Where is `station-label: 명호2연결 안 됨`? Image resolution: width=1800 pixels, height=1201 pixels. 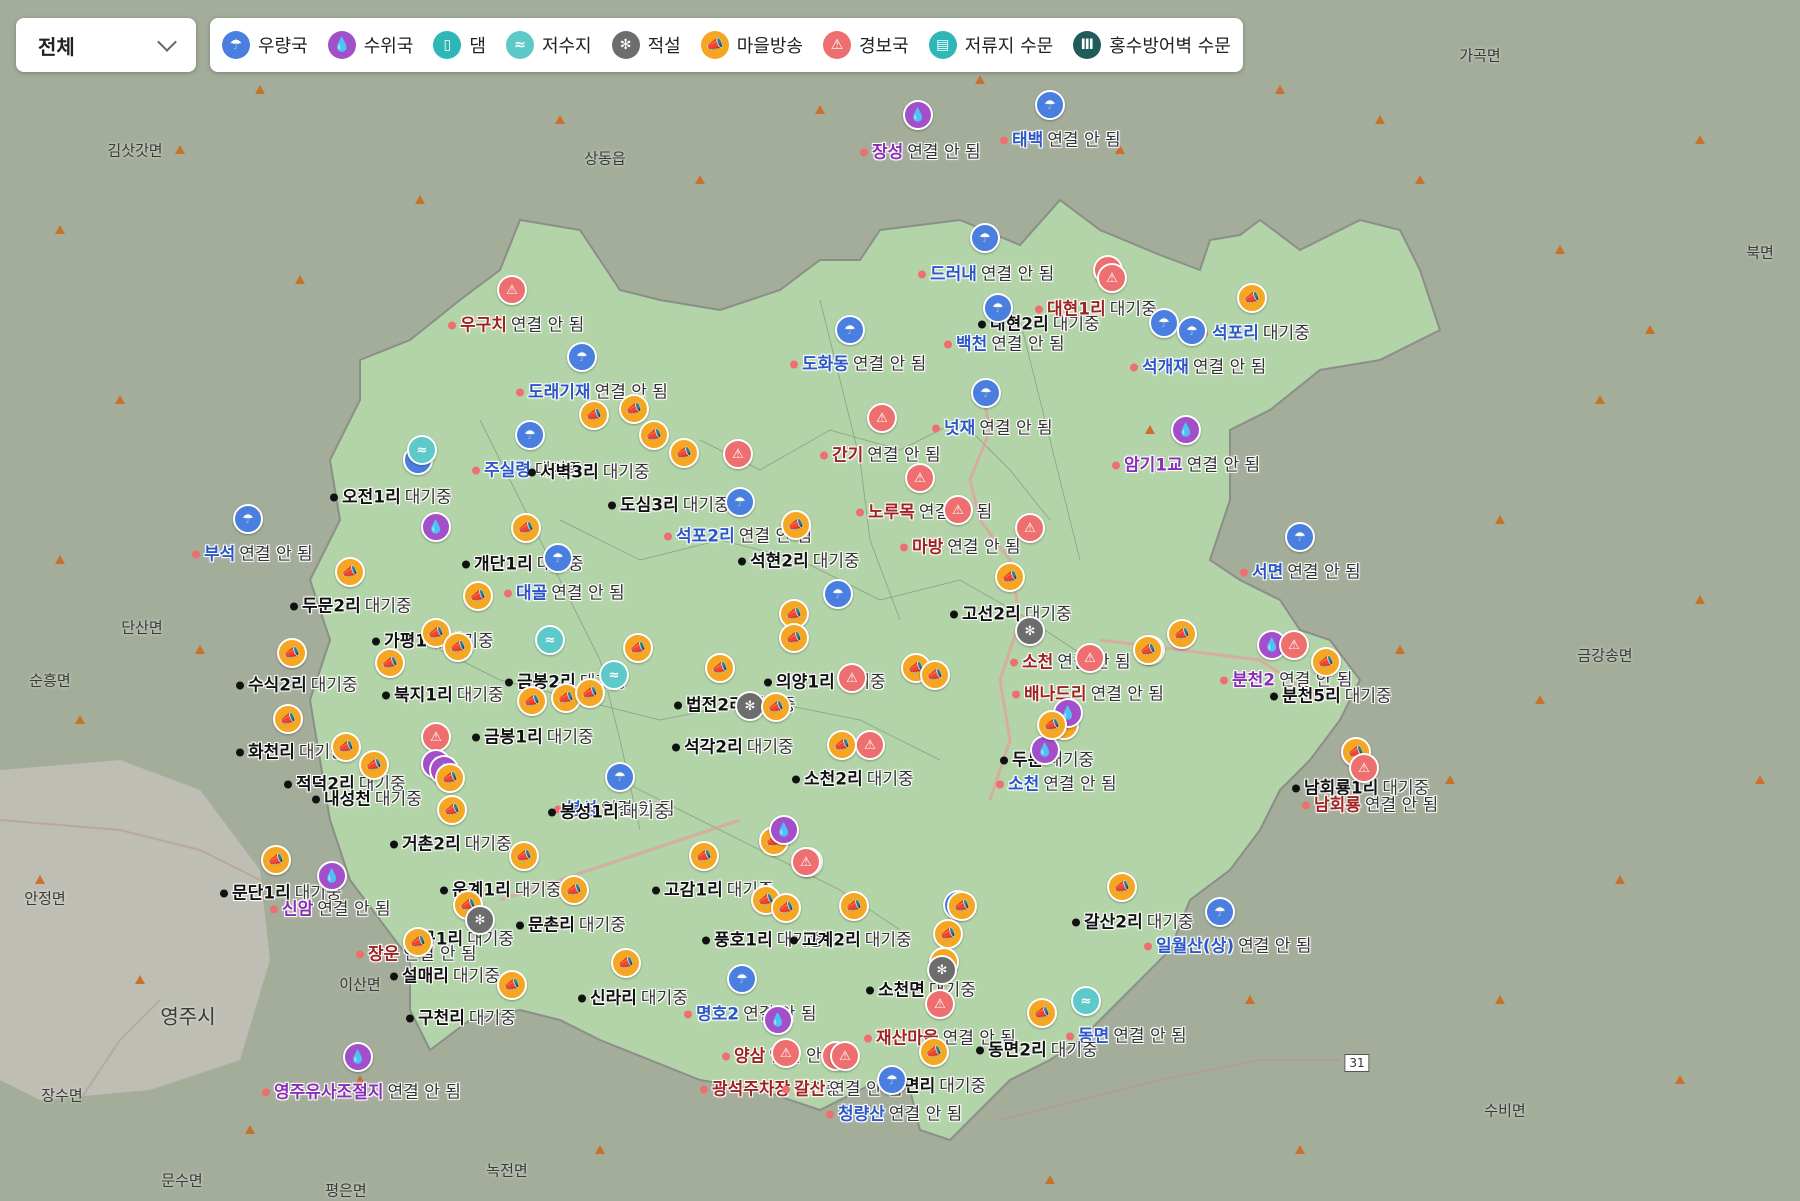 station-label: 명호2연결 안 됨 is located at coordinates (750, 1012).